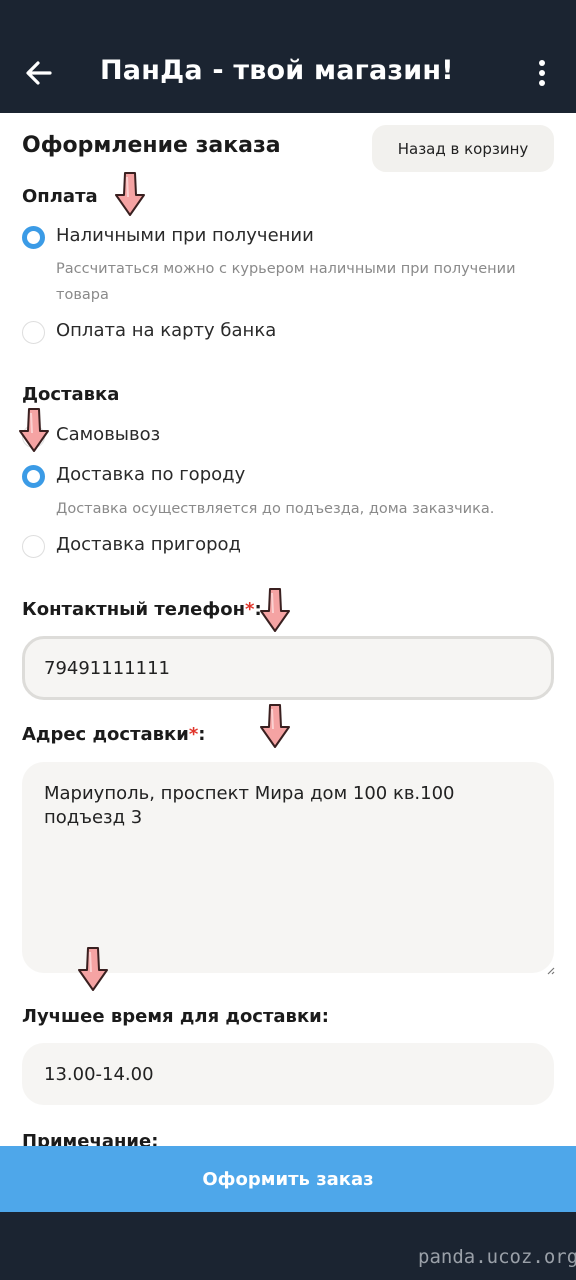 This screenshot has height=1280, width=576. What do you see at coordinates (463, 148) in the screenshot?
I see `back-to-cart-button: Назад в корзину` at bounding box center [463, 148].